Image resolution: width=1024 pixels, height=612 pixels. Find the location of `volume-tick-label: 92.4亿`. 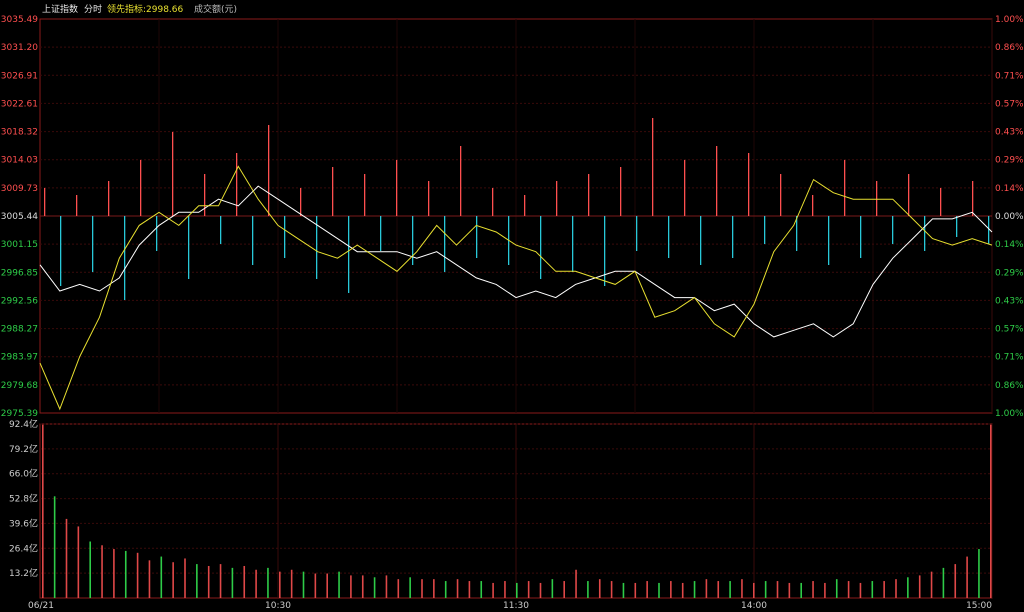

volume-tick-label: 92.4亿 is located at coordinates (23, 424).